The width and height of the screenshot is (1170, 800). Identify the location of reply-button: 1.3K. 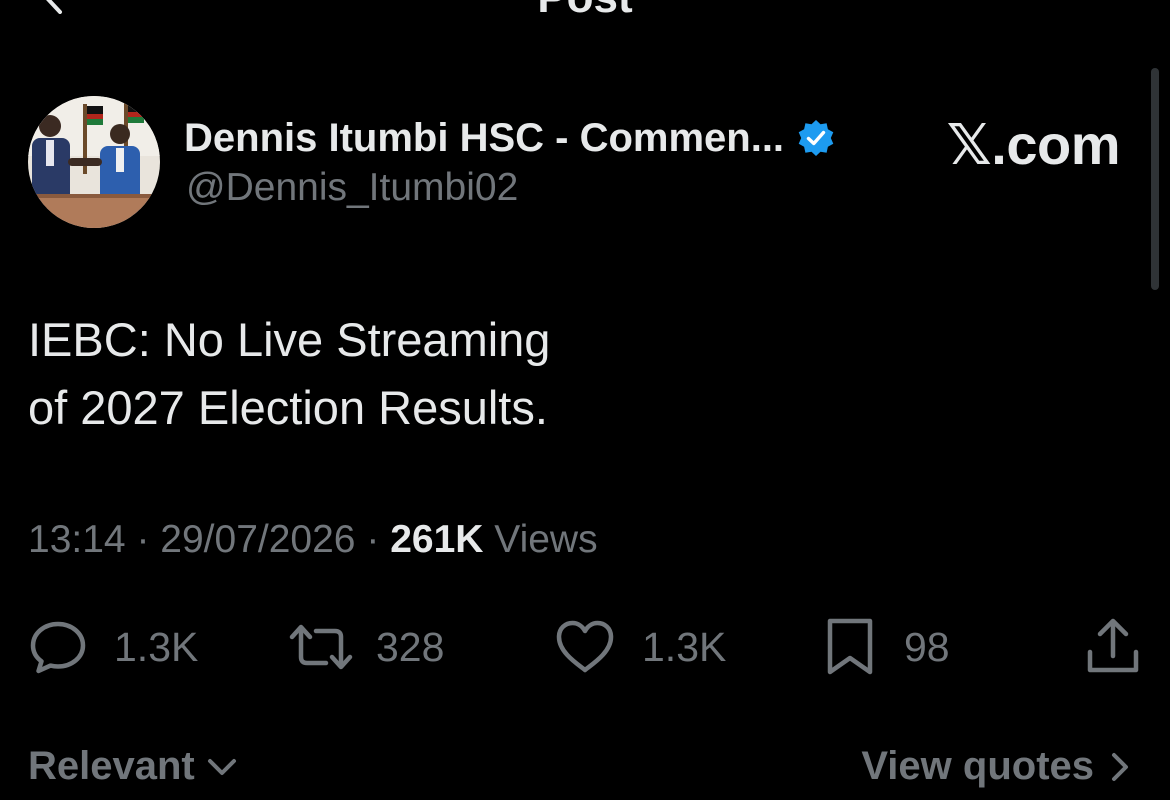
(113, 647).